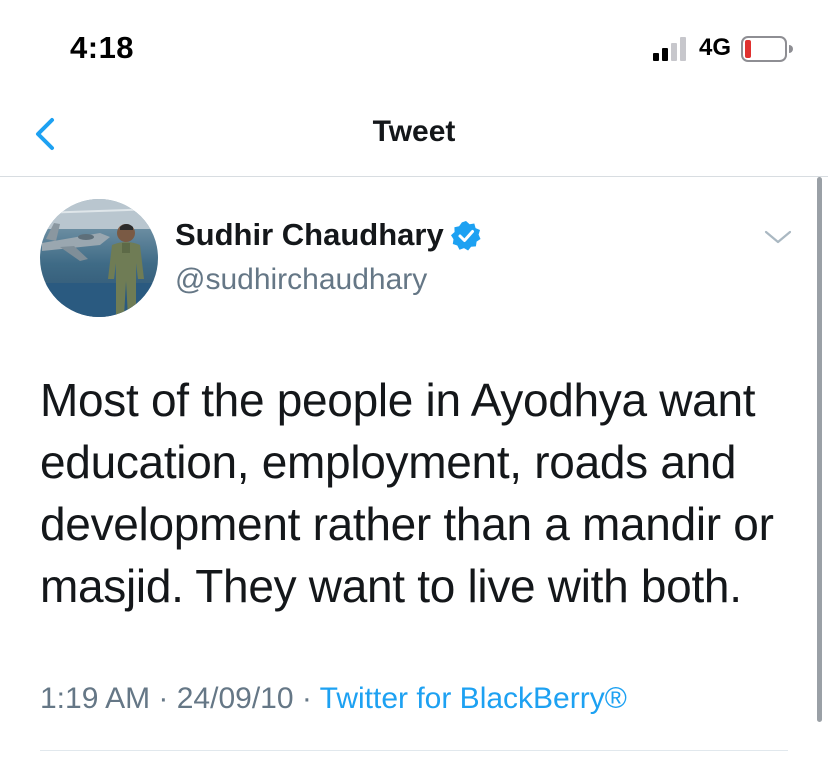 The width and height of the screenshot is (828, 762). I want to click on author-name-row: Sudhir Chaudhary, so click(328, 235).